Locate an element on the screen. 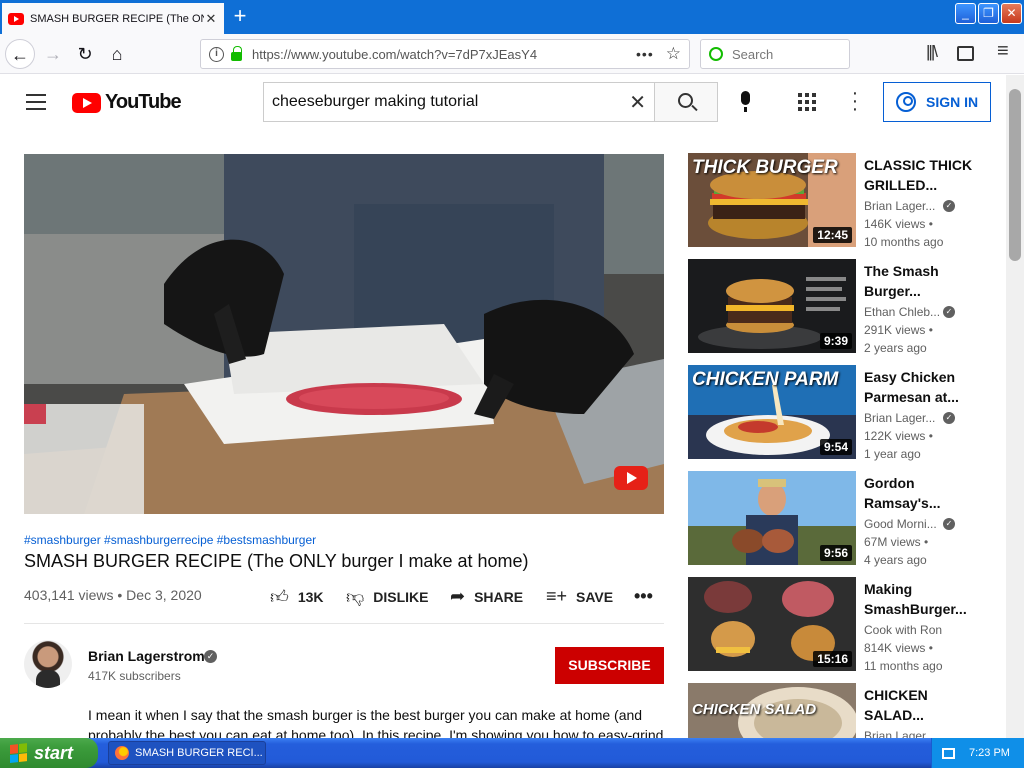 The height and width of the screenshot is (768, 1024). firefox-icon is located at coordinates (122, 753).